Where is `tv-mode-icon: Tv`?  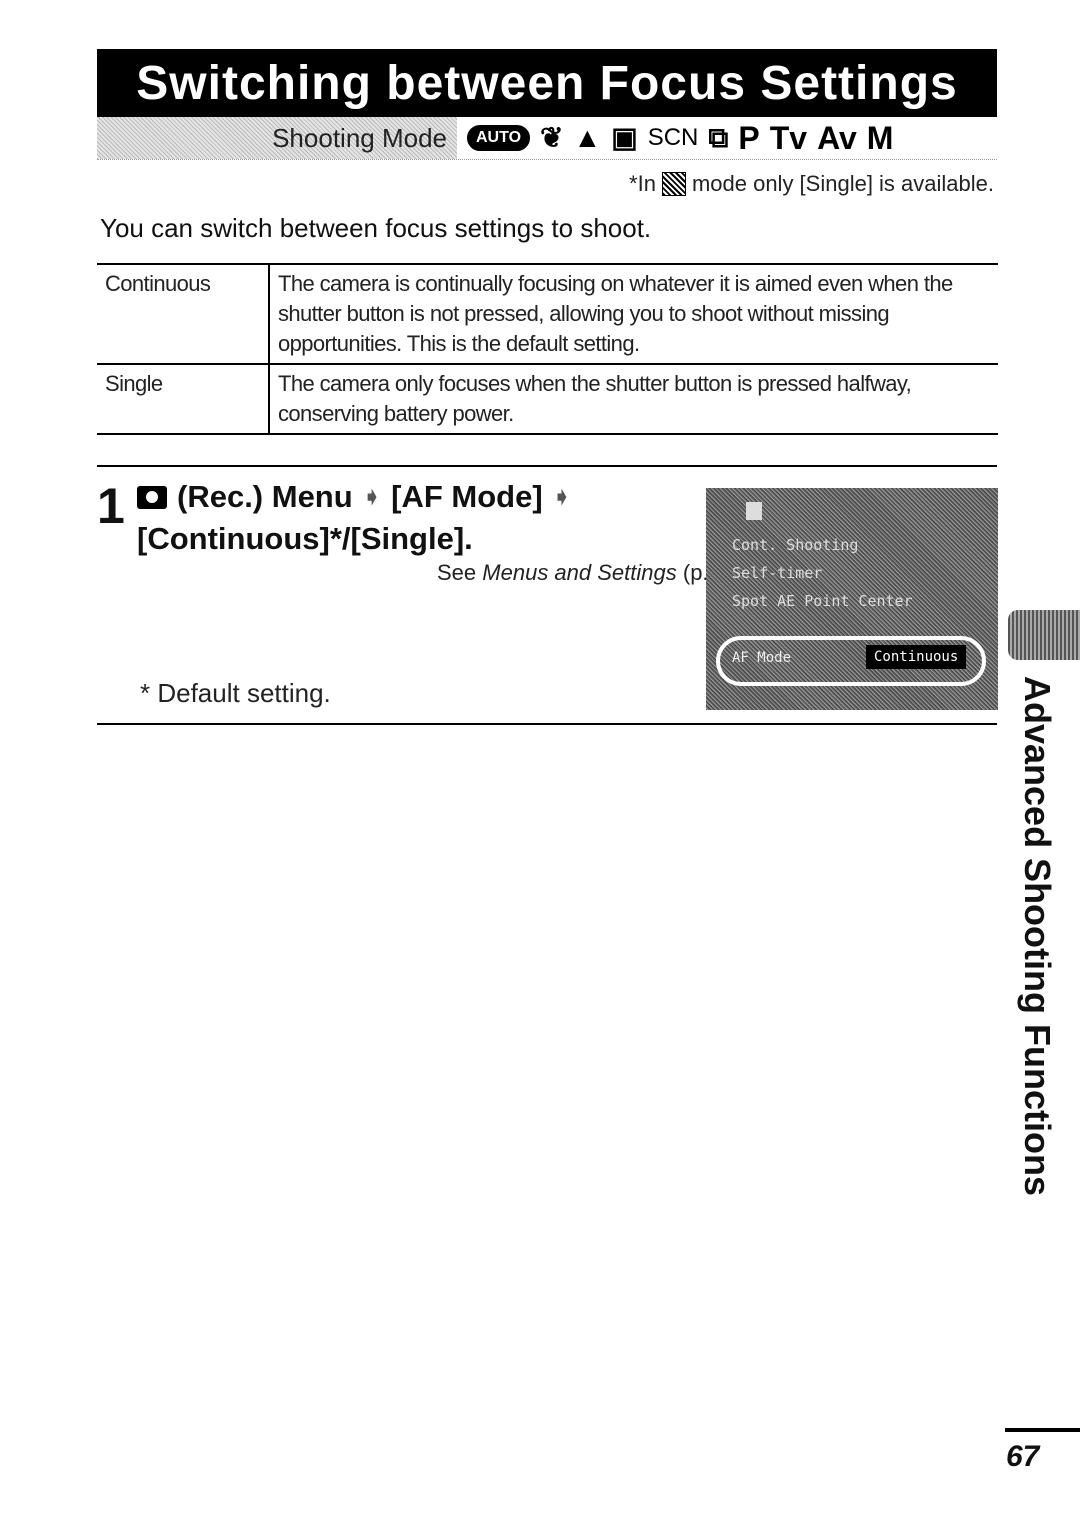
tv-mode-icon: Tv is located at coordinates (788, 138).